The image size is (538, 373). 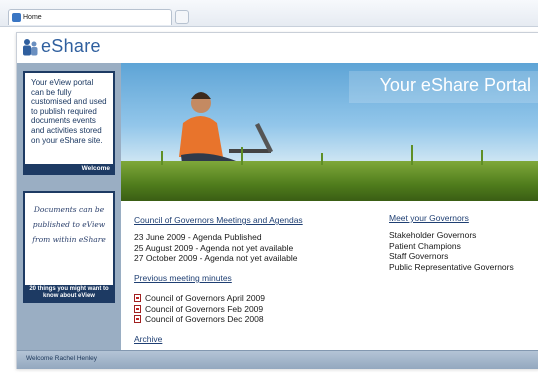 I want to click on hero-title: Your eShare Portal, so click(x=455, y=85).